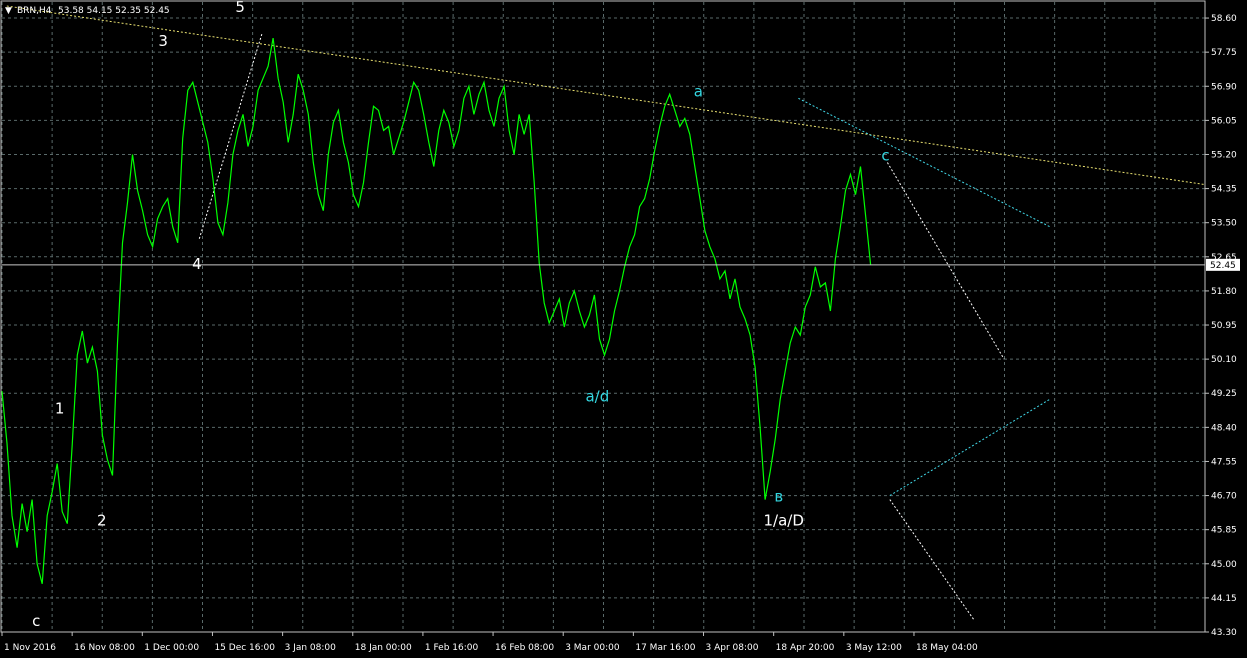  I want to click on x-tick-label: 1 Feb 16:00, so click(452, 648).